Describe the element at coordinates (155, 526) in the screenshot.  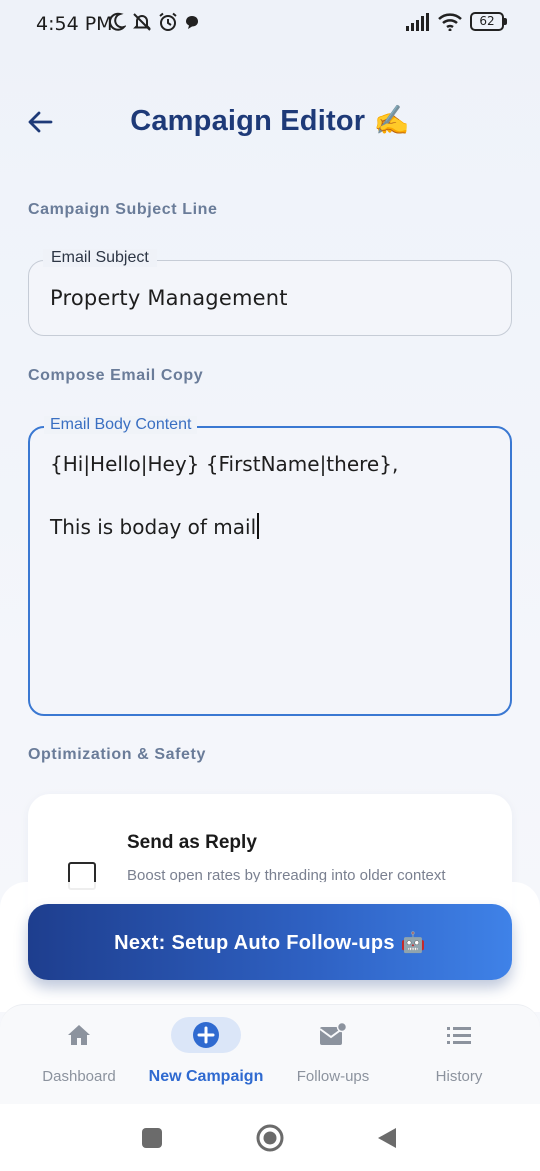
I see `email-body-line: This is boday of mail` at that location.